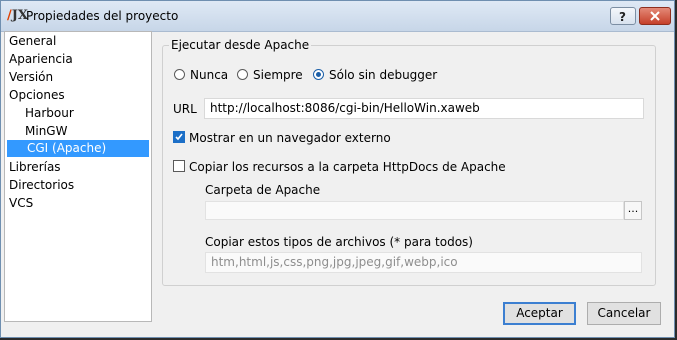 This screenshot has width=677, height=340. I want to click on tree-item-directorios: Directorios, so click(41, 185).